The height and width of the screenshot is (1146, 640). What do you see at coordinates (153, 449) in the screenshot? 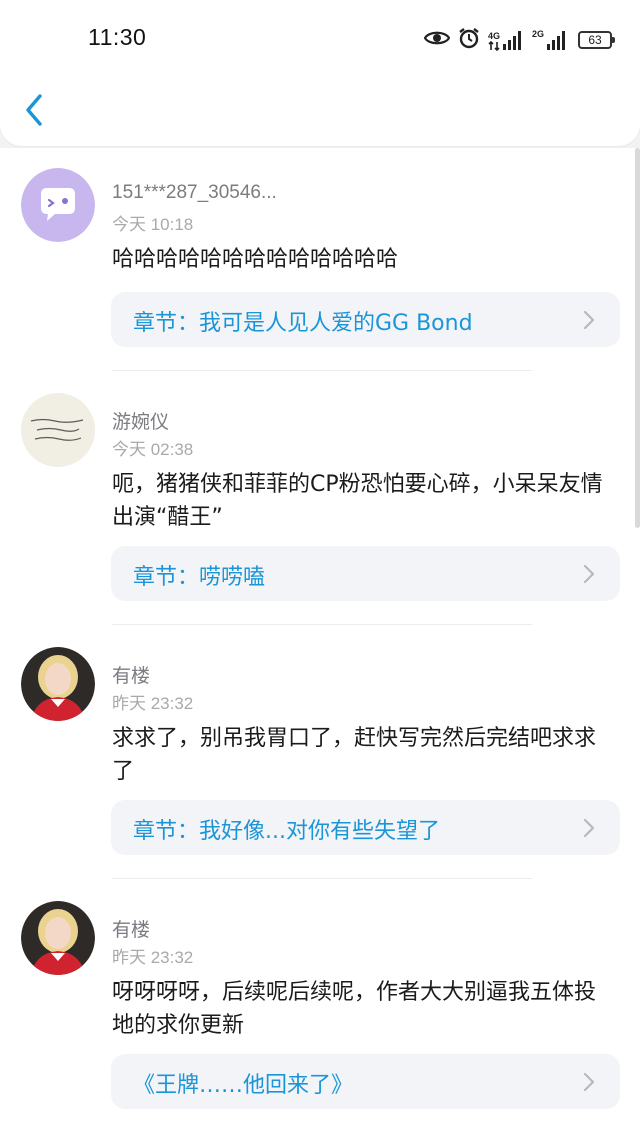
I see `timestamp: 今天 02:38` at bounding box center [153, 449].